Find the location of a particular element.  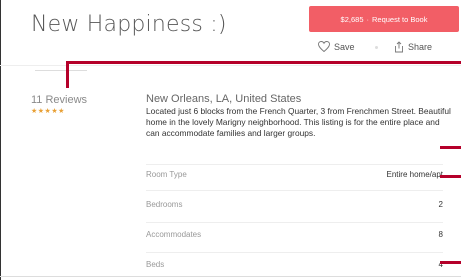

details-row-label: Bedrooms is located at coordinates (164, 204).